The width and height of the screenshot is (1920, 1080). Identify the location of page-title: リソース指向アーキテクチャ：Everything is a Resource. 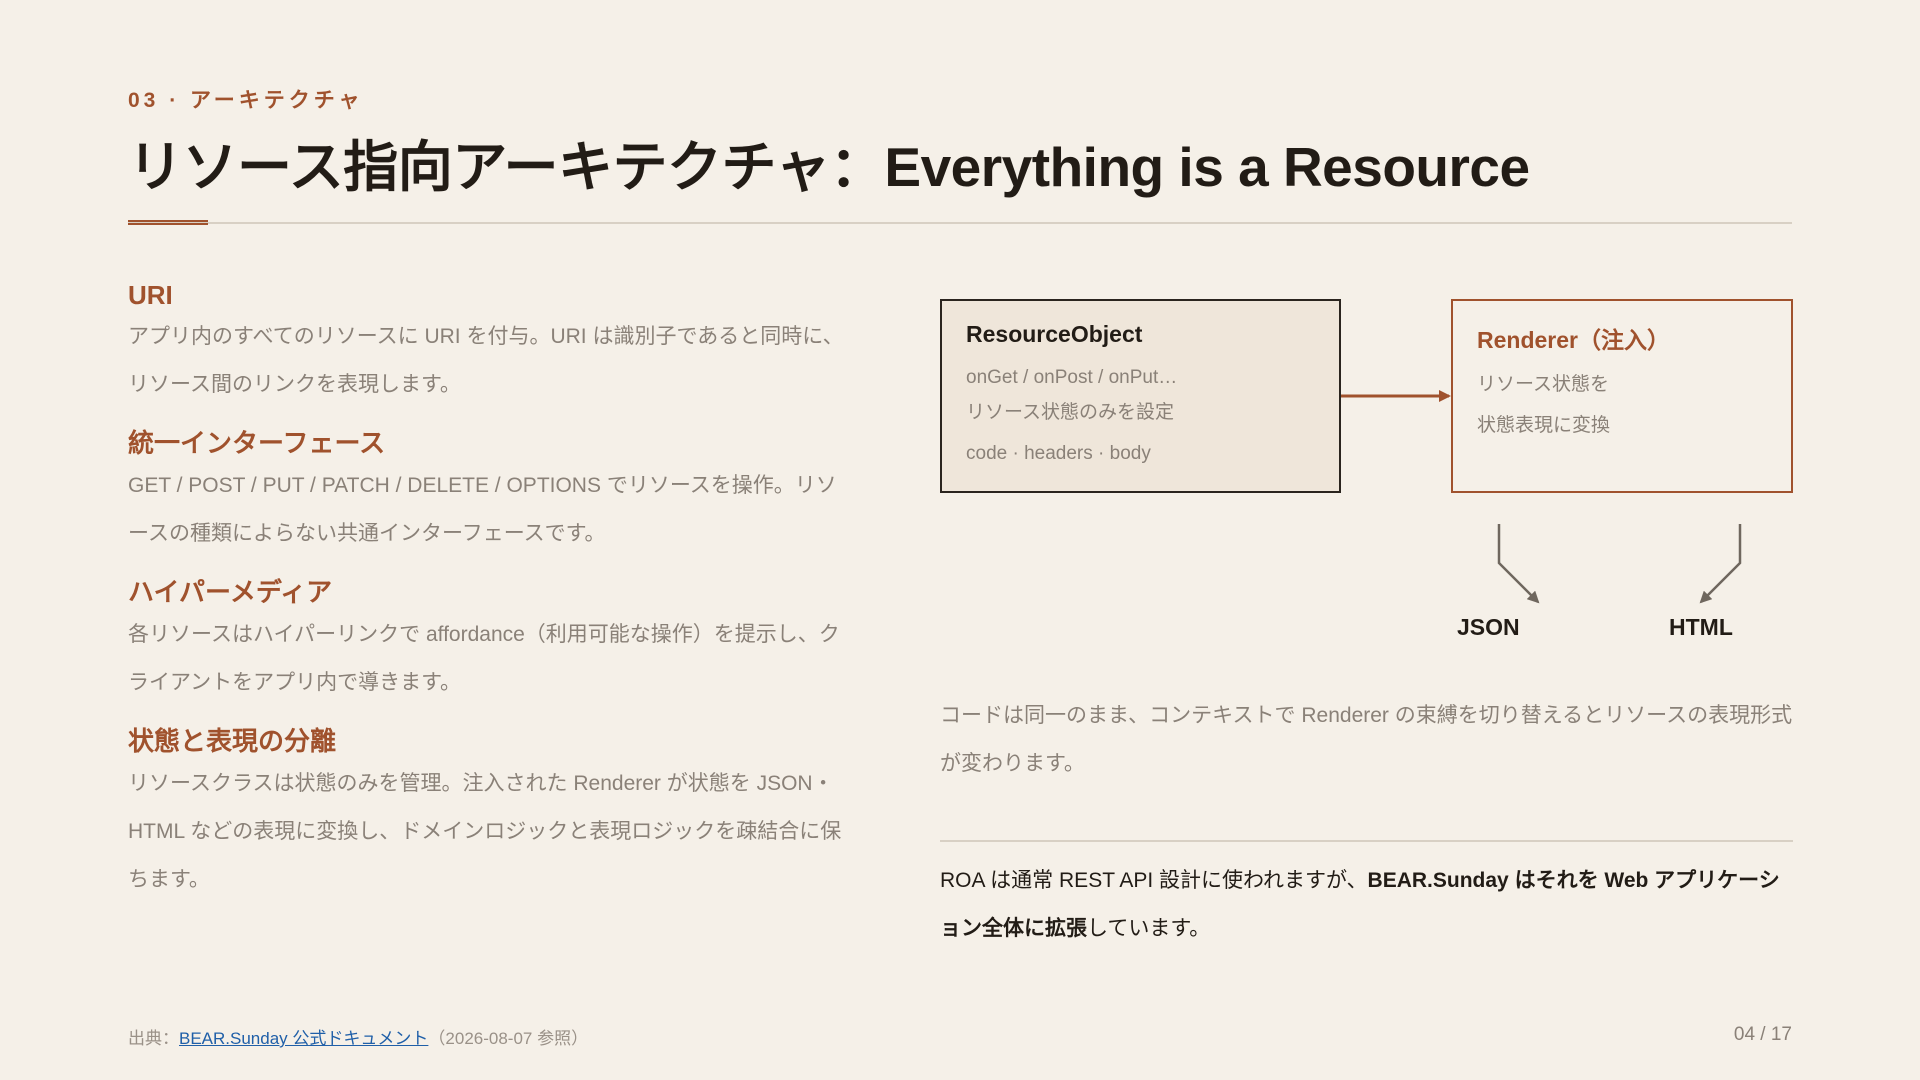
(829, 167).